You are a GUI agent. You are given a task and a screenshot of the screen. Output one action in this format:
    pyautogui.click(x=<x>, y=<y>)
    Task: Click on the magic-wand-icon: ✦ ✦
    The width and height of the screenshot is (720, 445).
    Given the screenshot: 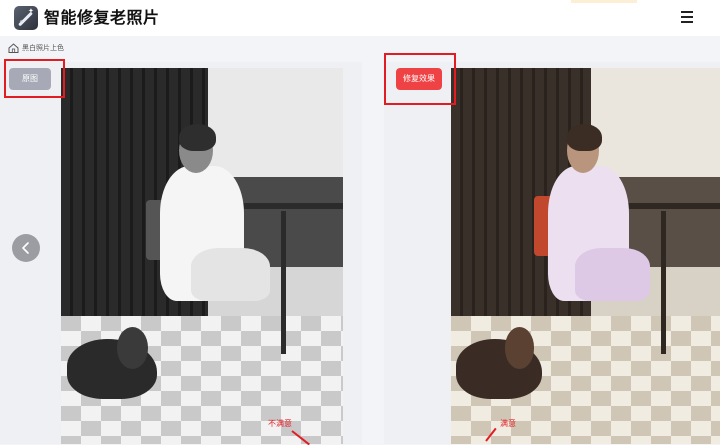 What is the action you would take?
    pyautogui.click(x=26, y=18)
    